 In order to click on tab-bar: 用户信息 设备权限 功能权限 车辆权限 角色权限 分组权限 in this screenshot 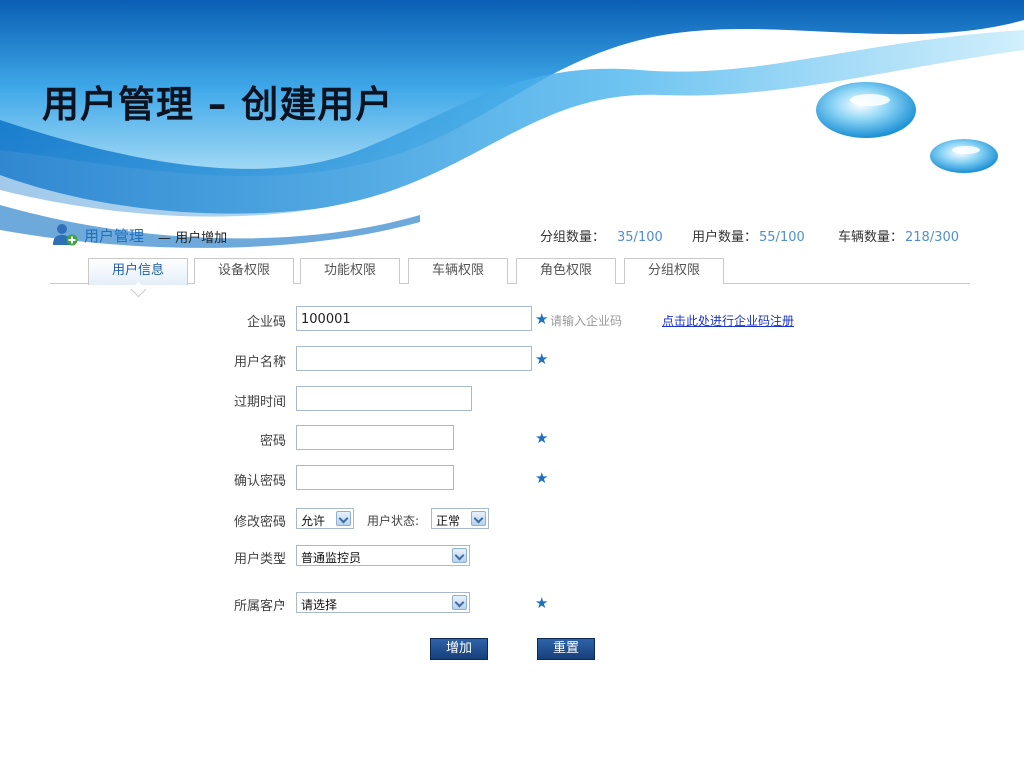, I will do `click(510, 271)`.